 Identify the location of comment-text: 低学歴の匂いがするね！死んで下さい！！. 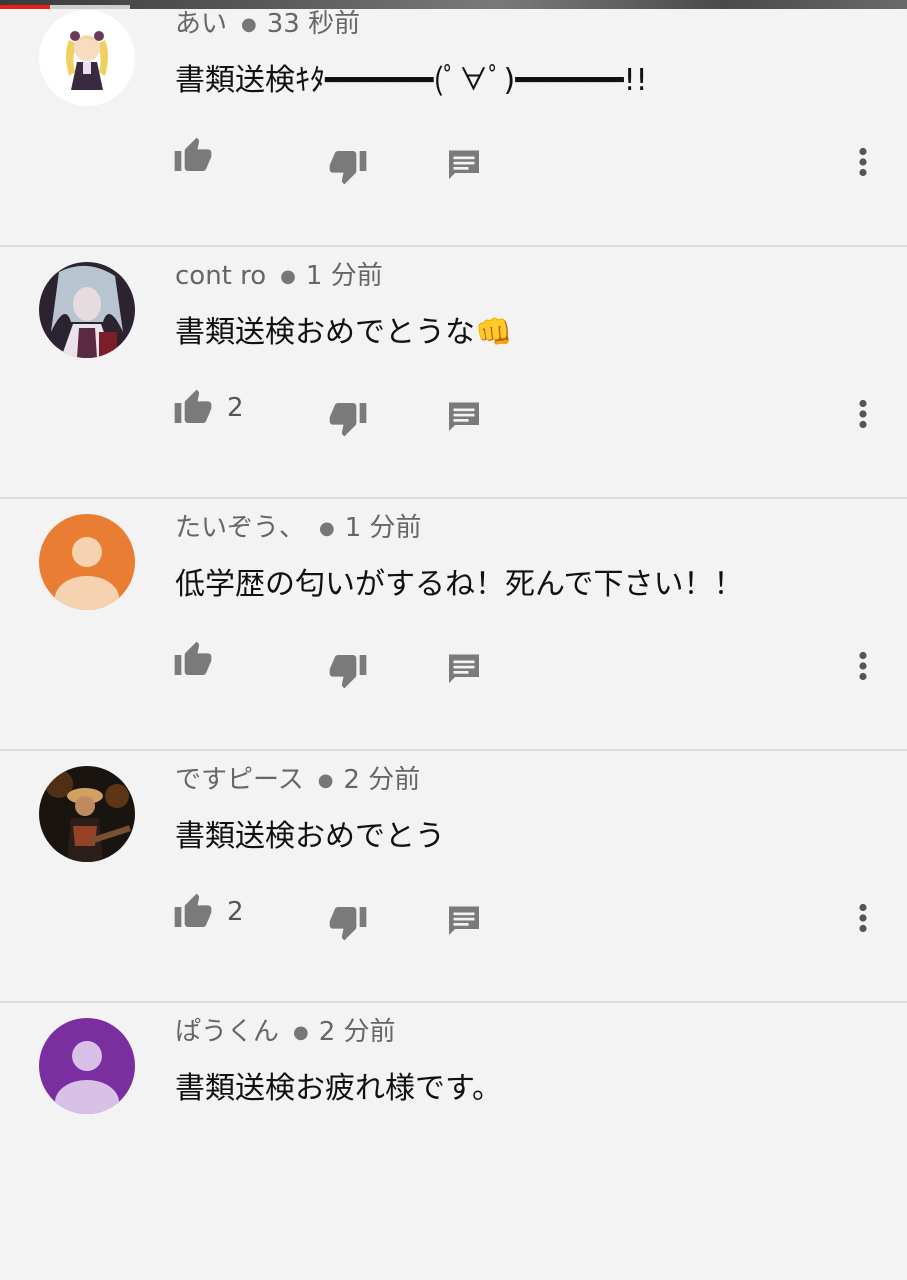
(459, 584).